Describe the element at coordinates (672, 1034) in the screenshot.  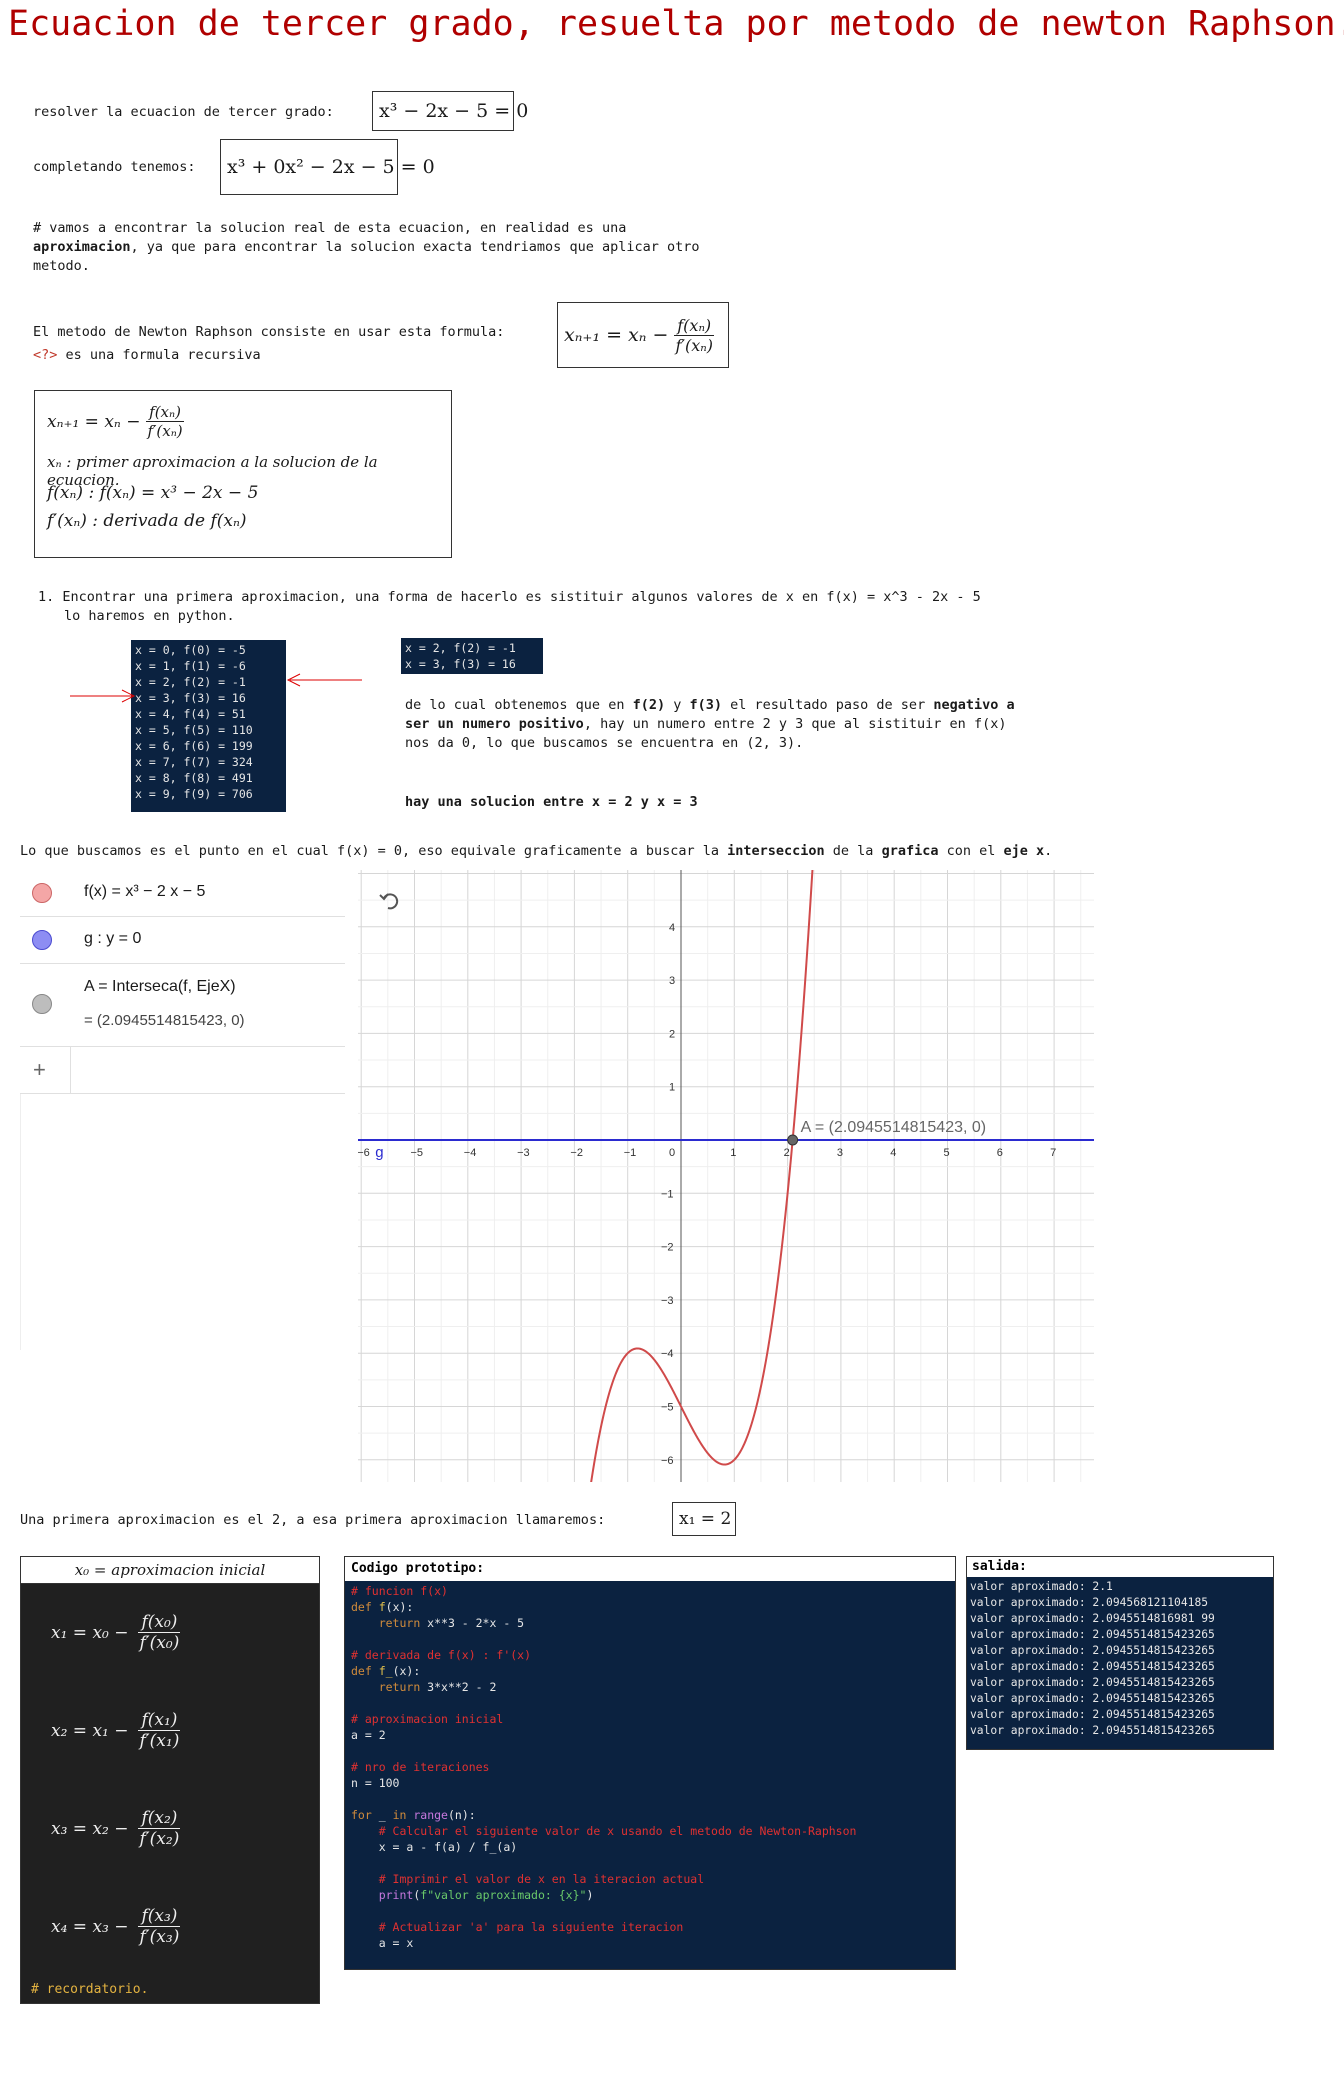
I see `y-tick-label: 2` at that location.